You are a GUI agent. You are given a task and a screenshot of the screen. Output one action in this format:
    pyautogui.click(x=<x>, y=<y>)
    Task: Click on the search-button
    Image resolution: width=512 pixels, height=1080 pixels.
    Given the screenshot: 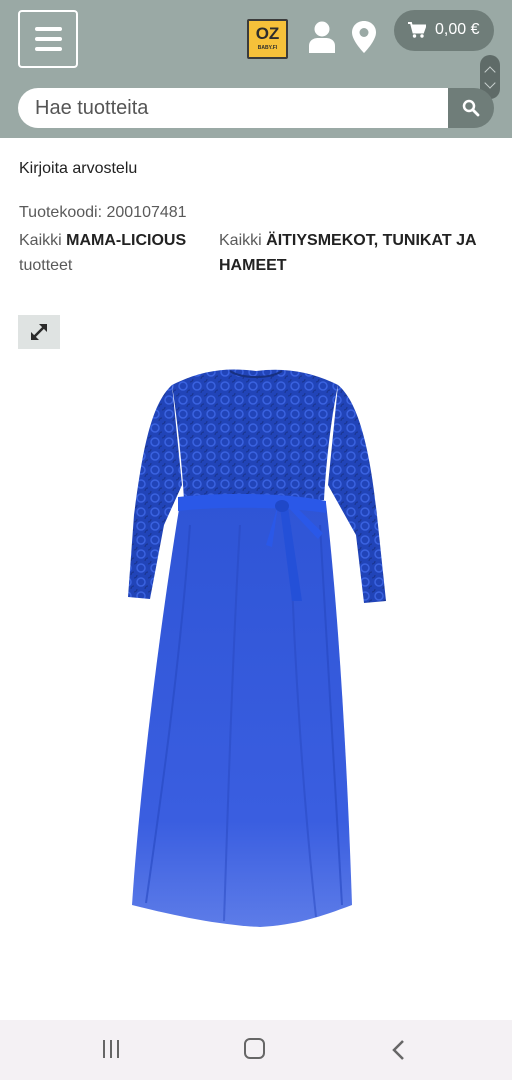 What is the action you would take?
    pyautogui.click(x=471, y=108)
    